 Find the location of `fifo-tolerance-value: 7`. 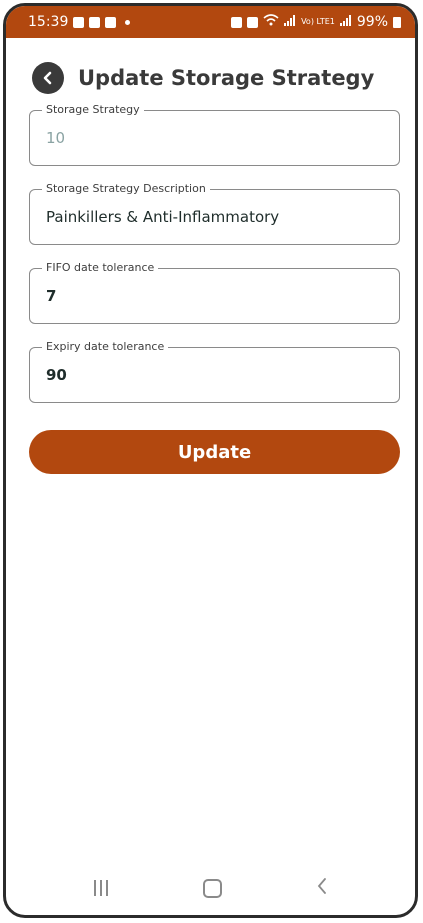

fifo-tolerance-value: 7 is located at coordinates (51, 296).